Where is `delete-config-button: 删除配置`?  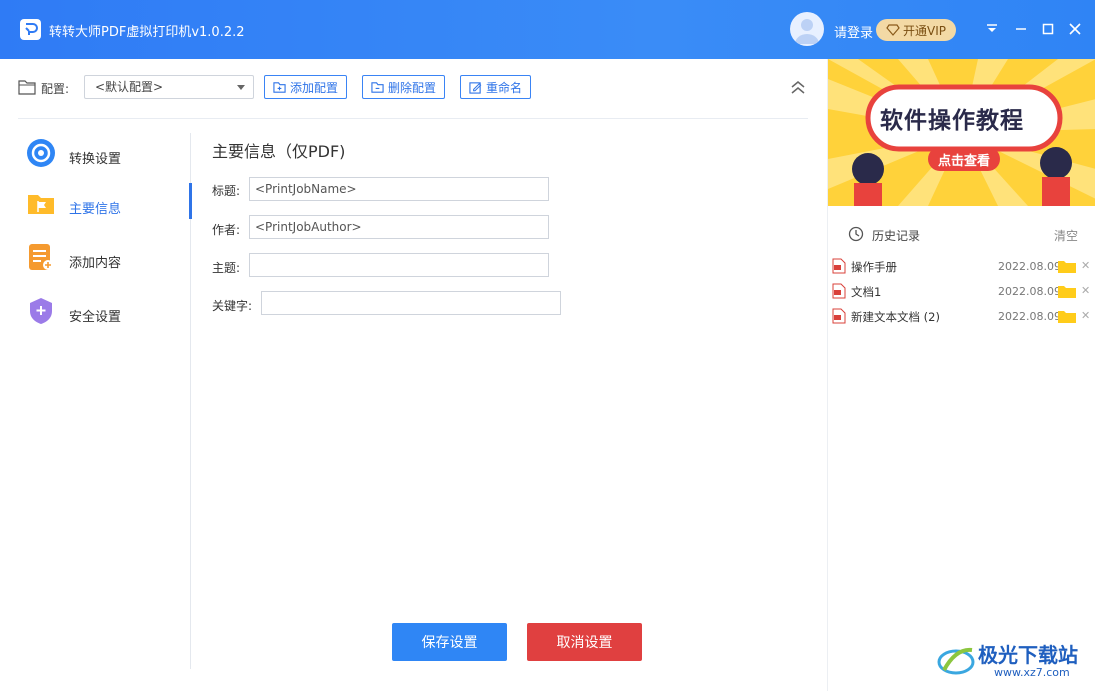
delete-config-button: 删除配置 is located at coordinates (404, 87).